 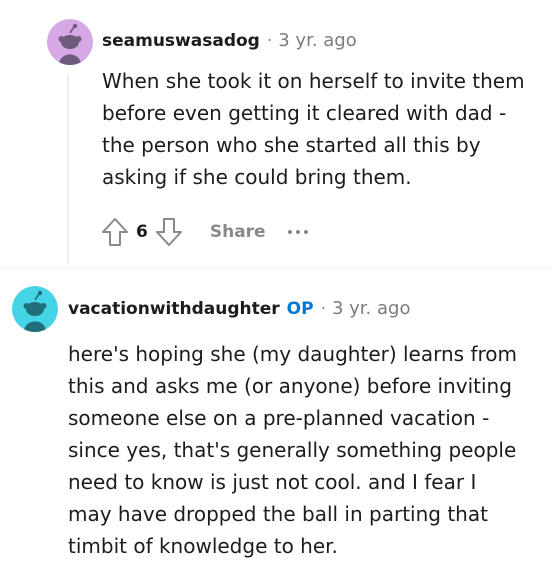 I want to click on comment-actions: 6 Share, so click(x=204, y=232).